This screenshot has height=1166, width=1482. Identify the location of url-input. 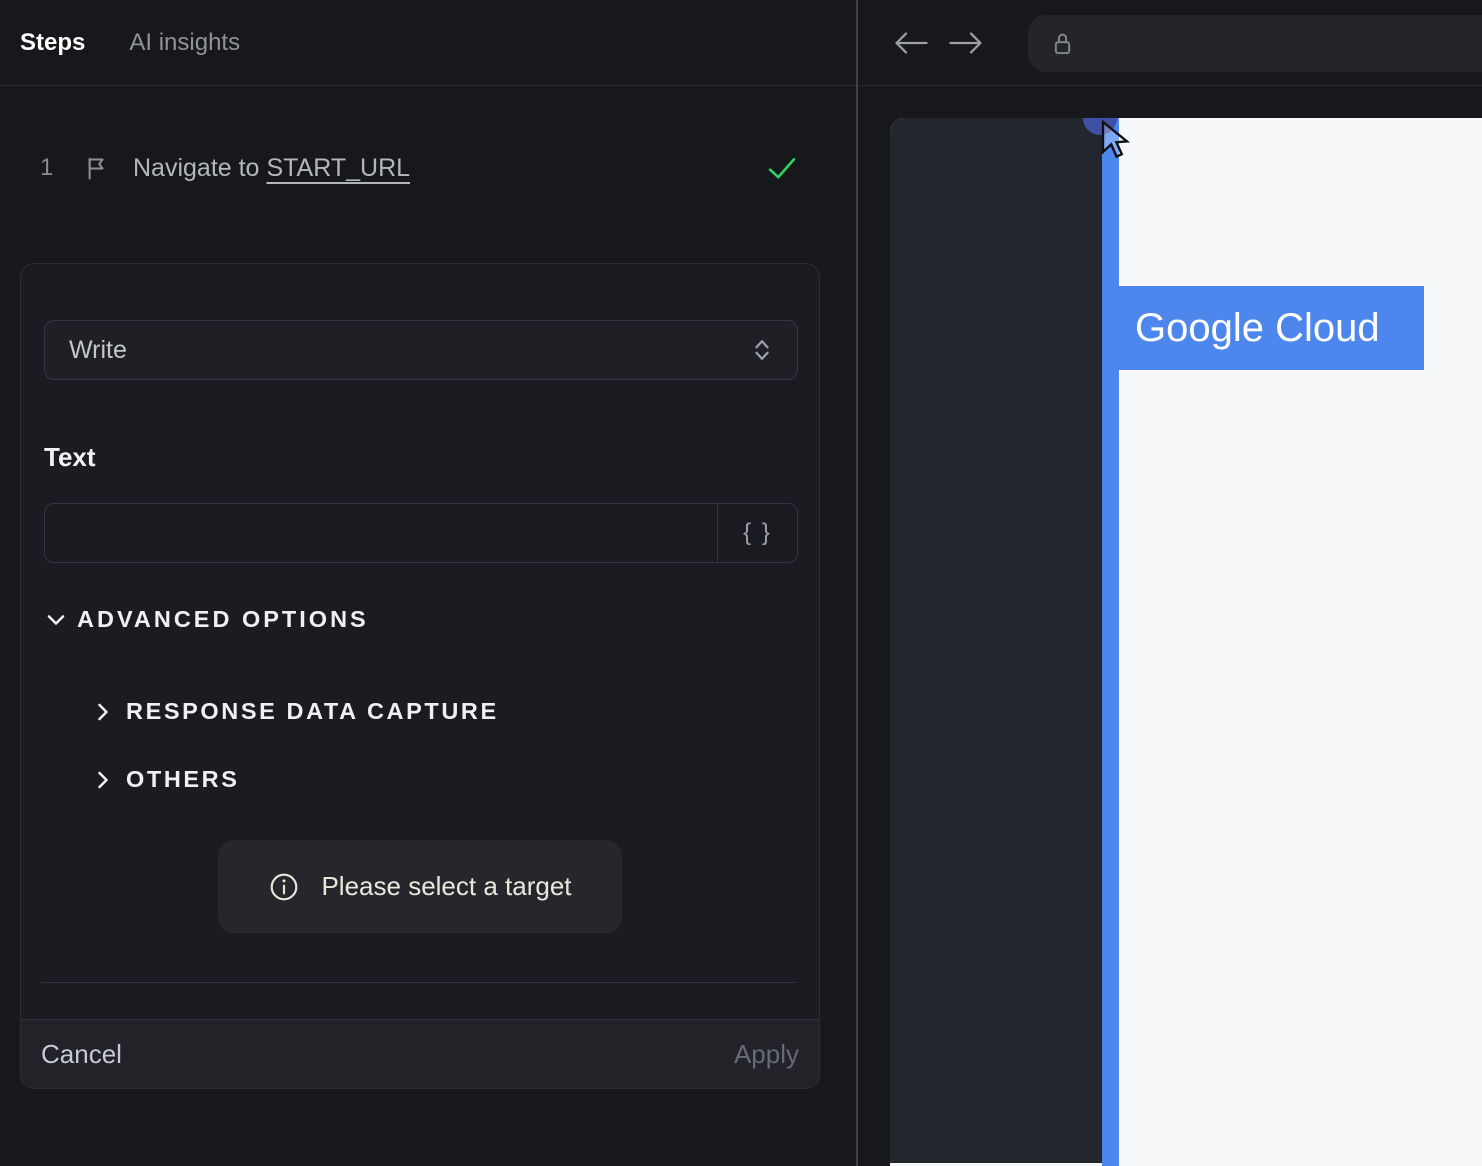
(1279, 43).